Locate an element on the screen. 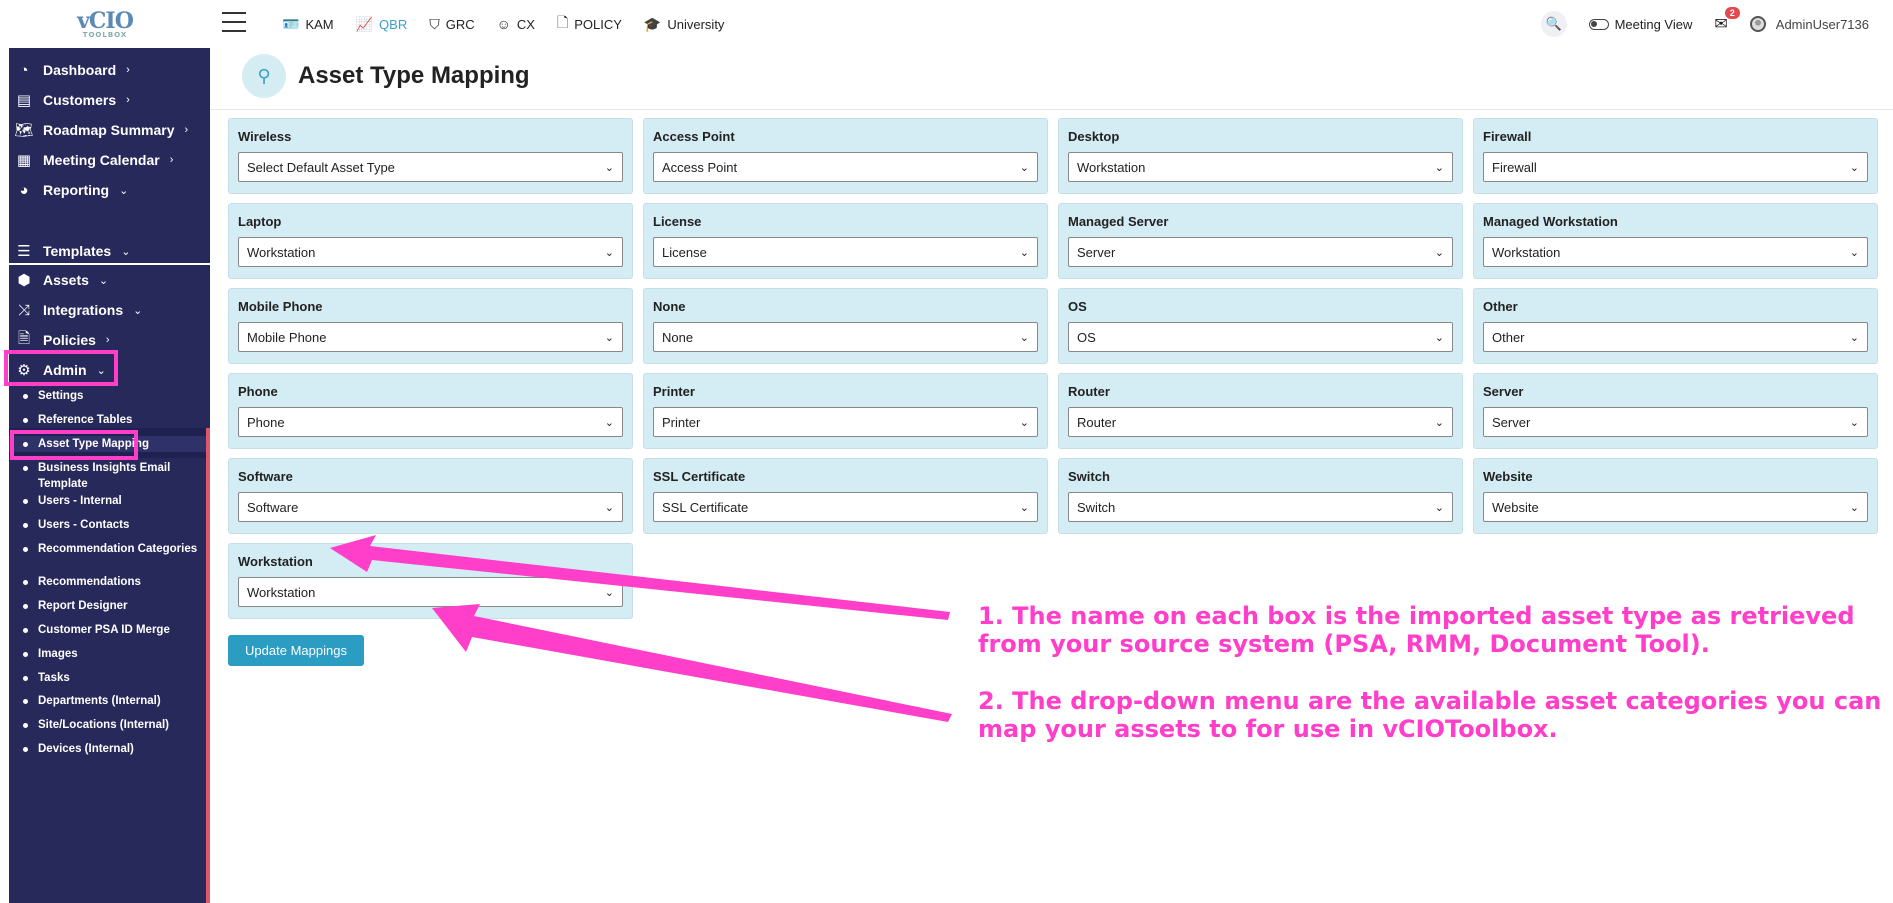  admin-subitem-customer-psa-id-merge: Customer PSA ID Merge is located at coordinates (107, 630).